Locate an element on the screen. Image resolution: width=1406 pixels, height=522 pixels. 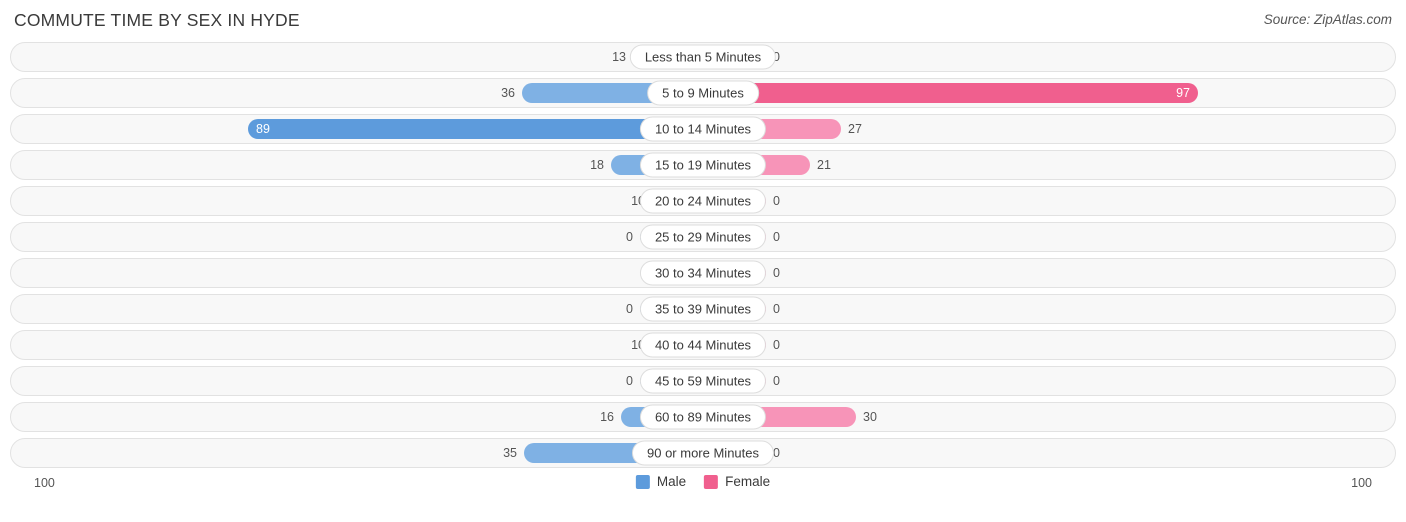
category-label: 90 or more Minutes is located at coordinates (703, 453).